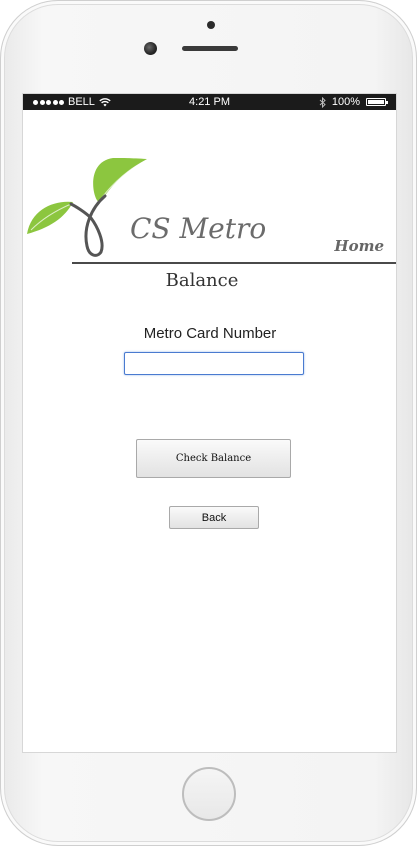 The width and height of the screenshot is (417, 846). What do you see at coordinates (345, 102) in the screenshot?
I see `battery-percent: 100%` at bounding box center [345, 102].